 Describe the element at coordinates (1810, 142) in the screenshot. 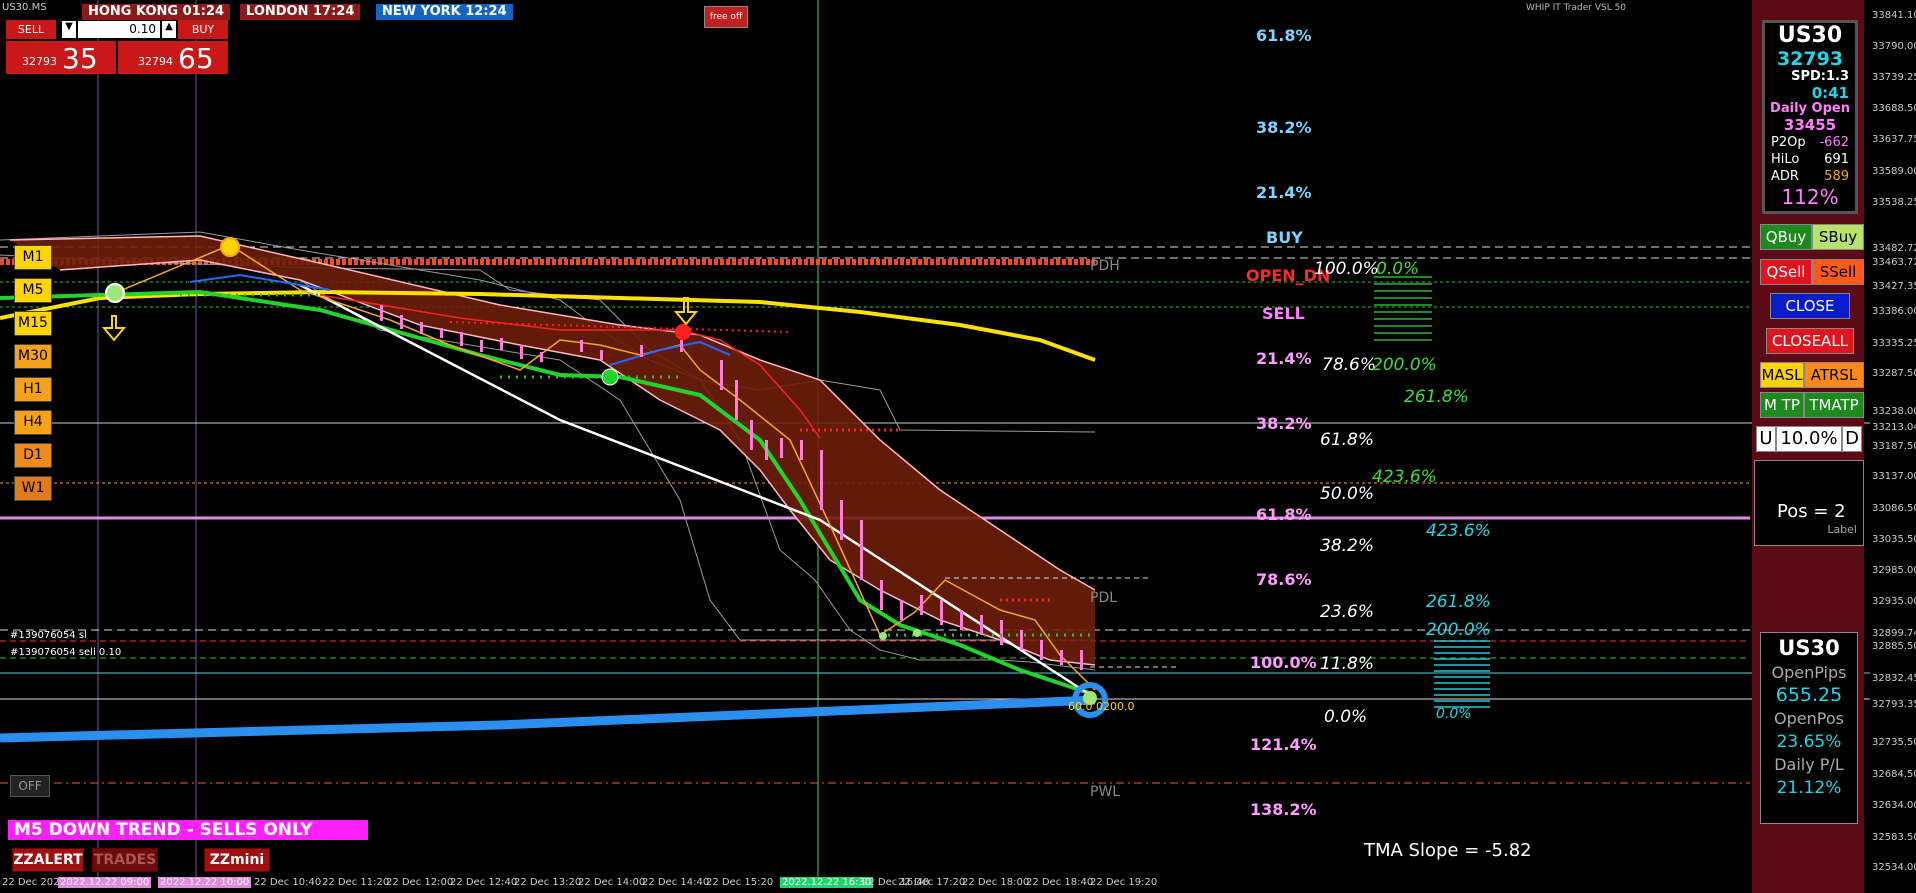

I see `info-row: P2Op -662` at that location.